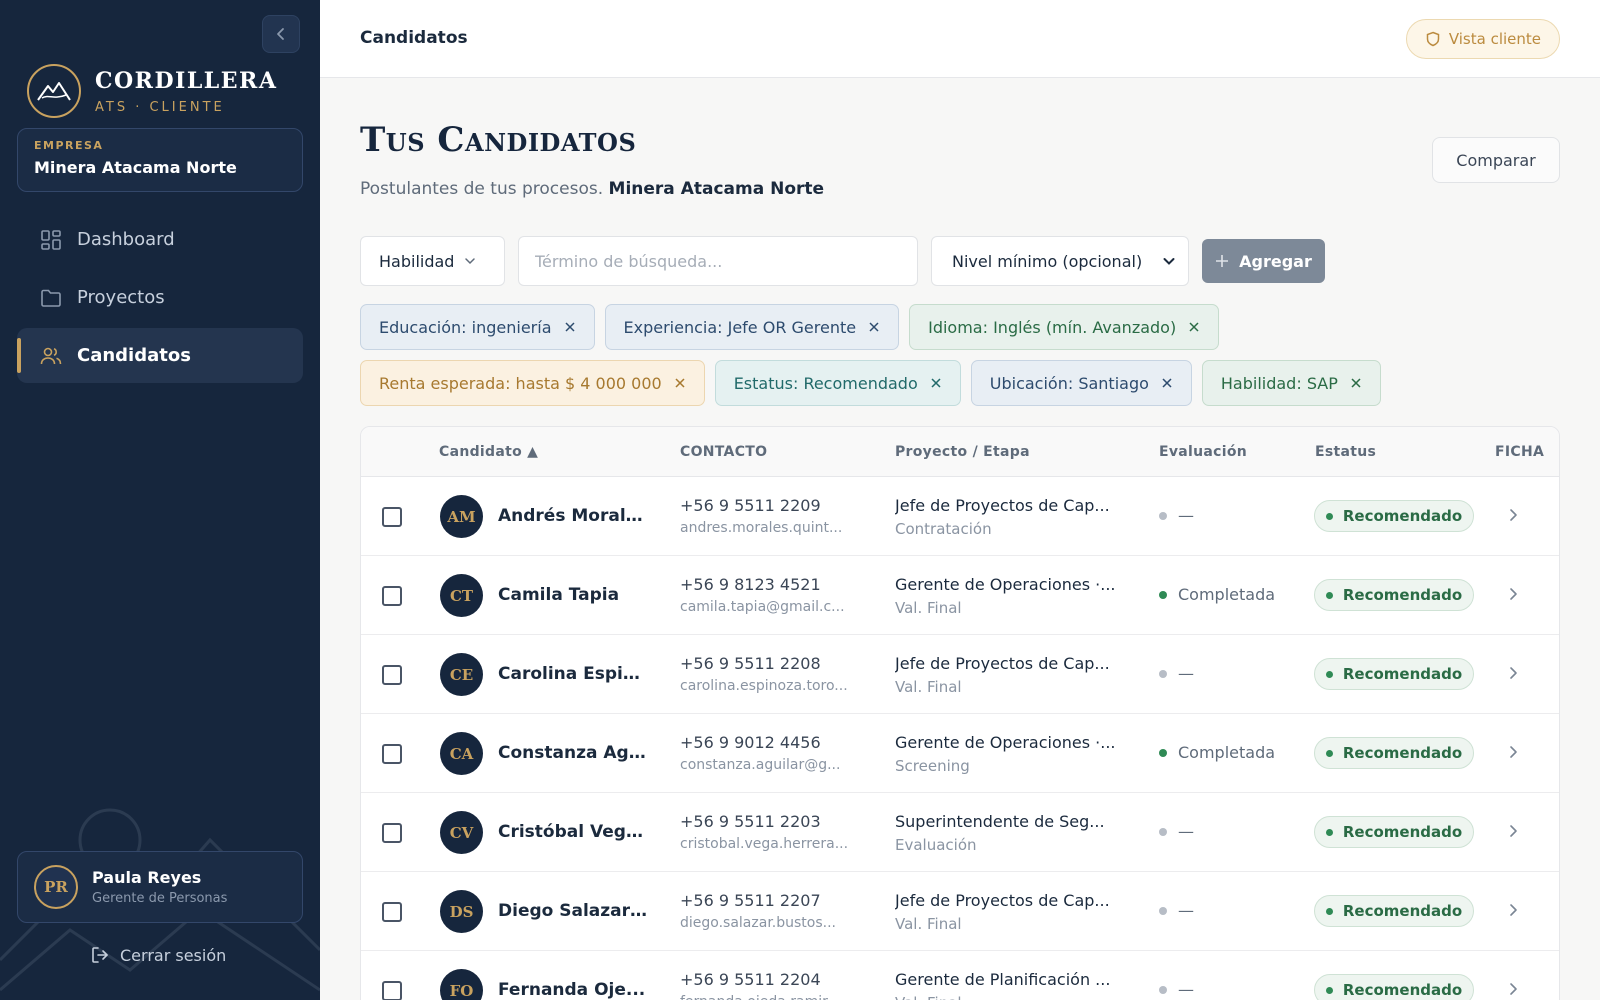  Describe the element at coordinates (718, 261) in the screenshot. I see `search-input` at that location.